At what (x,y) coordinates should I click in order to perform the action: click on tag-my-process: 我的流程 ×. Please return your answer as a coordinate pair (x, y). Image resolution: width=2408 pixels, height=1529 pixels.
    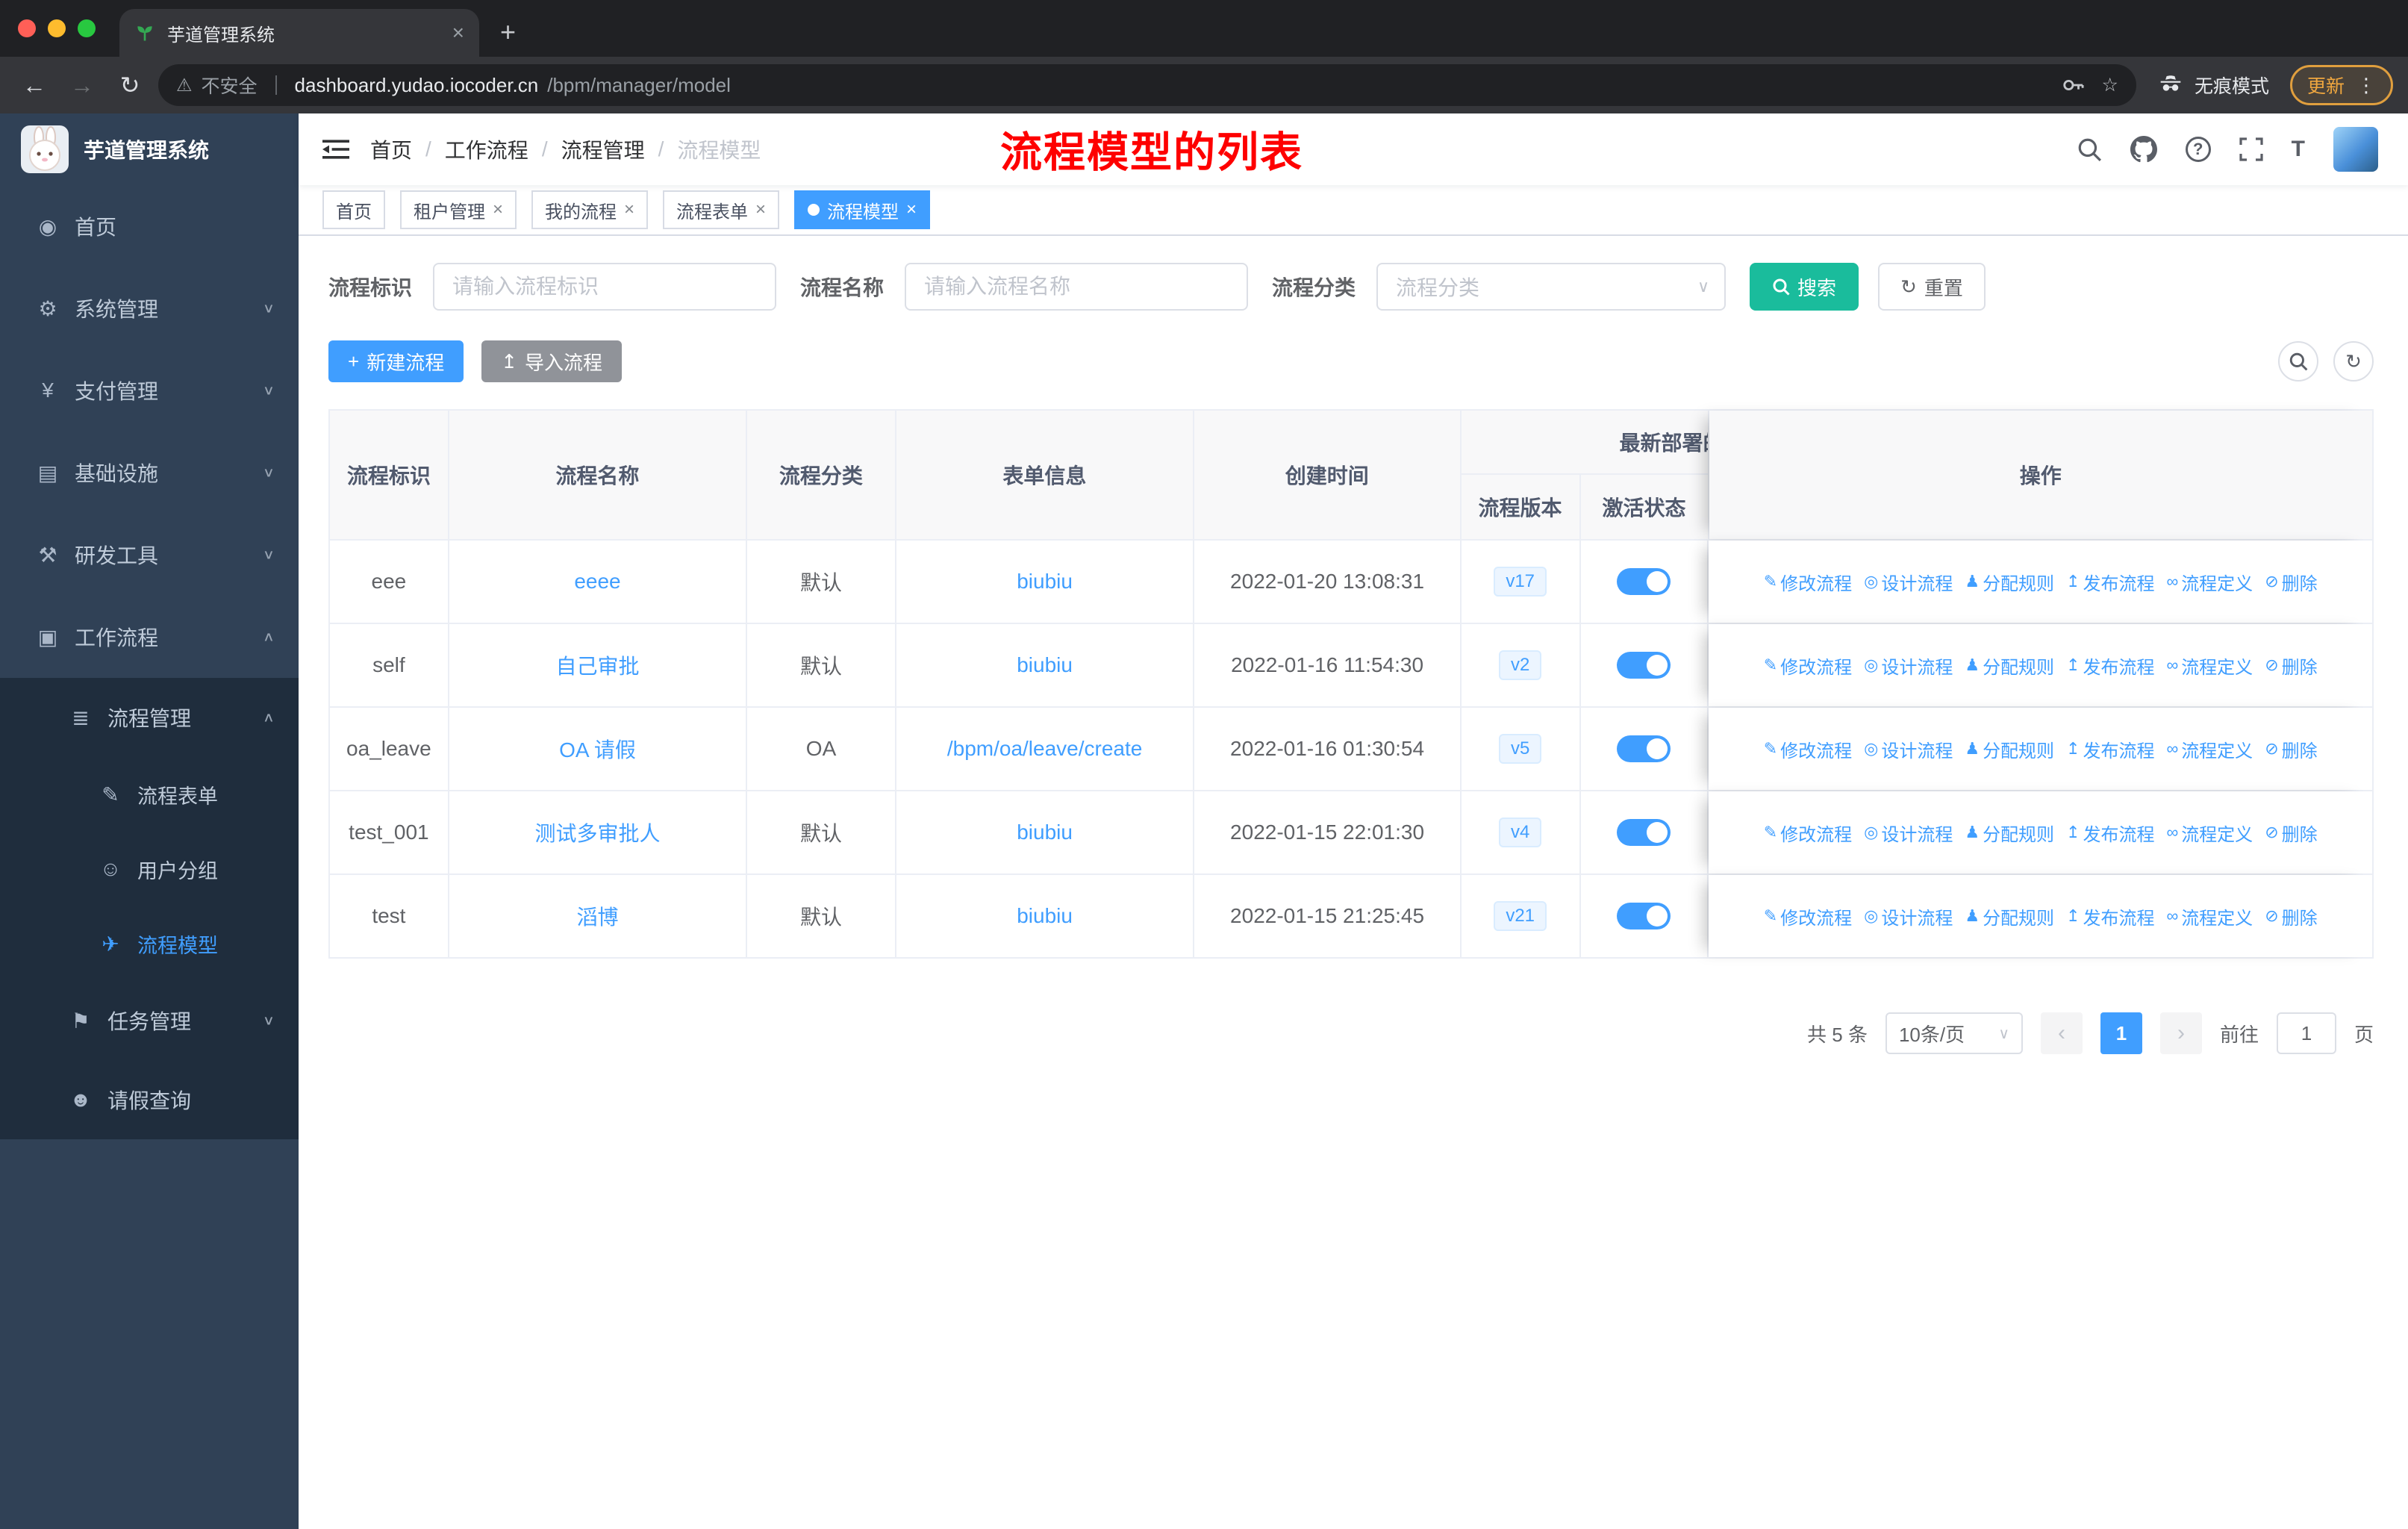
    Looking at the image, I should click on (590, 209).